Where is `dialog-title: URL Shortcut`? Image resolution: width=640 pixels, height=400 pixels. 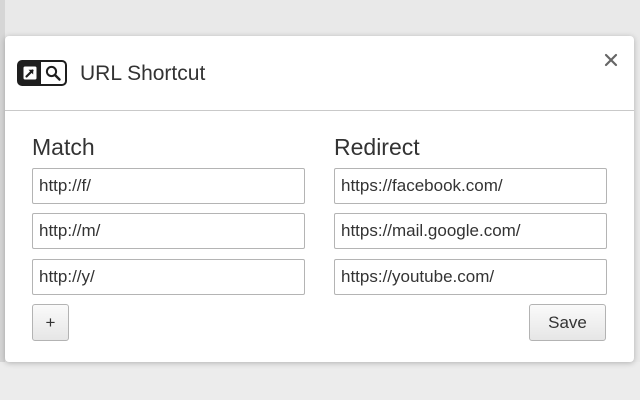
dialog-title: URL Shortcut is located at coordinates (143, 73).